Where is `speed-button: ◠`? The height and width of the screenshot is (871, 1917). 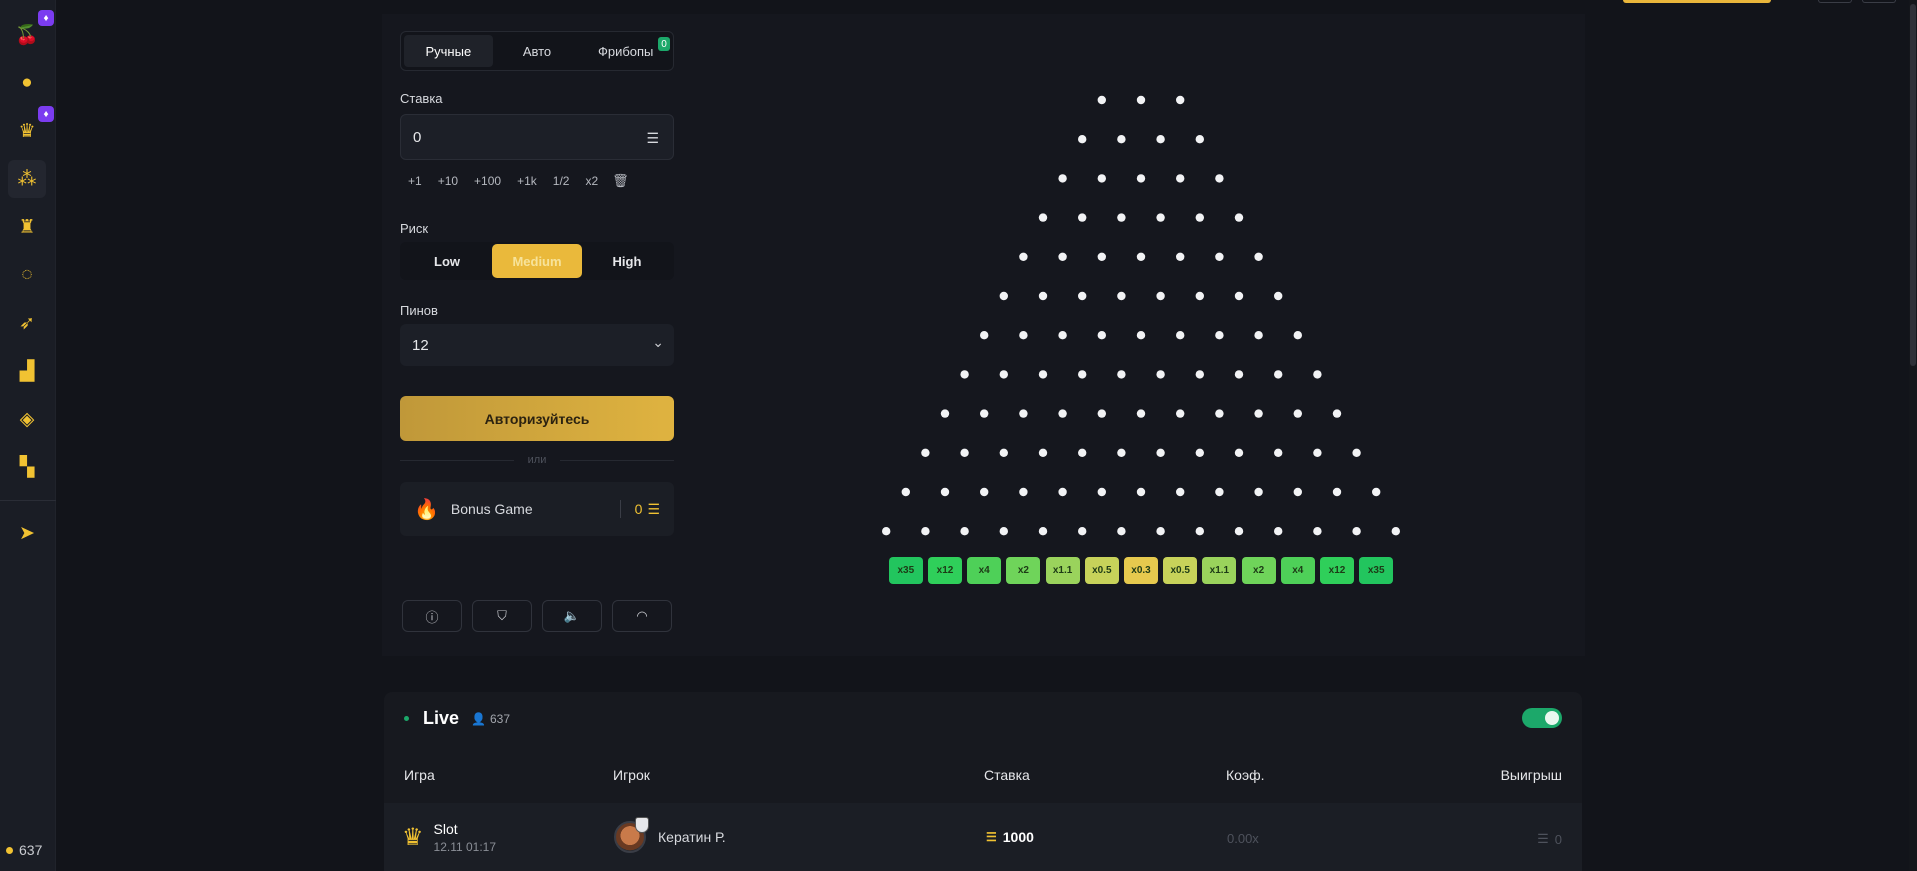
speed-button: ◠ is located at coordinates (642, 616).